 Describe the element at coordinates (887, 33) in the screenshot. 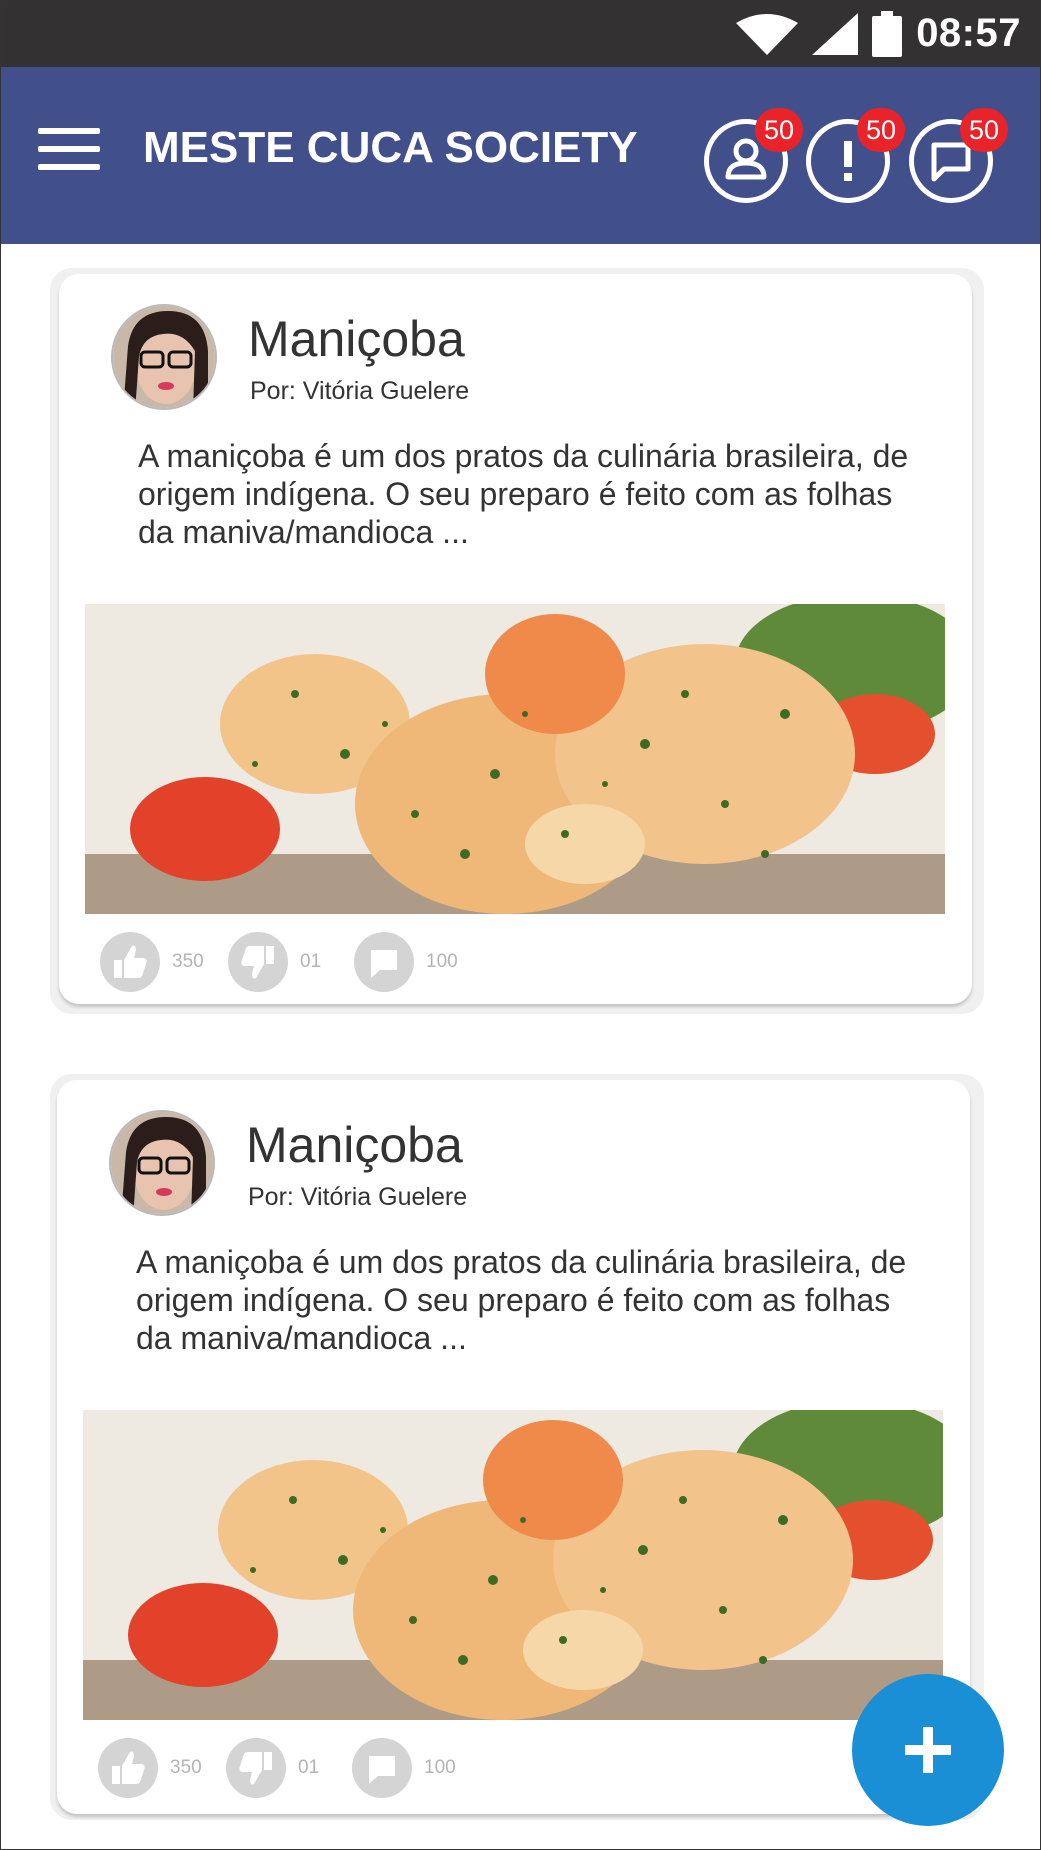

I see `battery-icon` at that location.